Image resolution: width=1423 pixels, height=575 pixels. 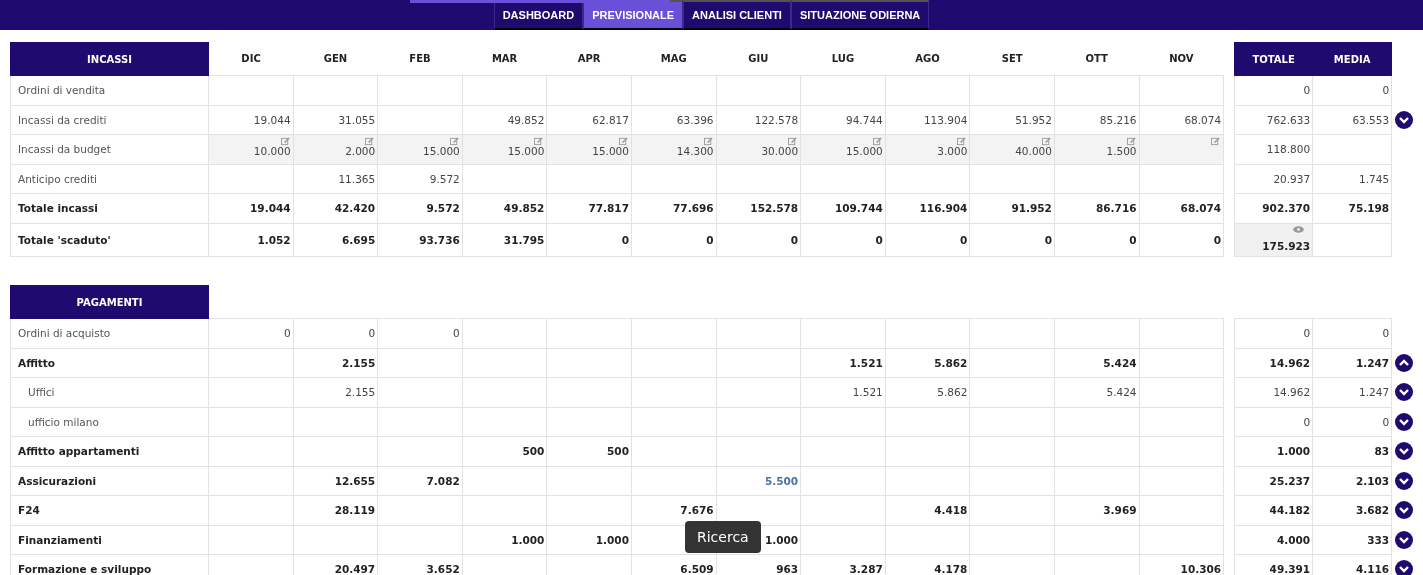 I want to click on table-cell: 85.216, so click(x=1097, y=120).